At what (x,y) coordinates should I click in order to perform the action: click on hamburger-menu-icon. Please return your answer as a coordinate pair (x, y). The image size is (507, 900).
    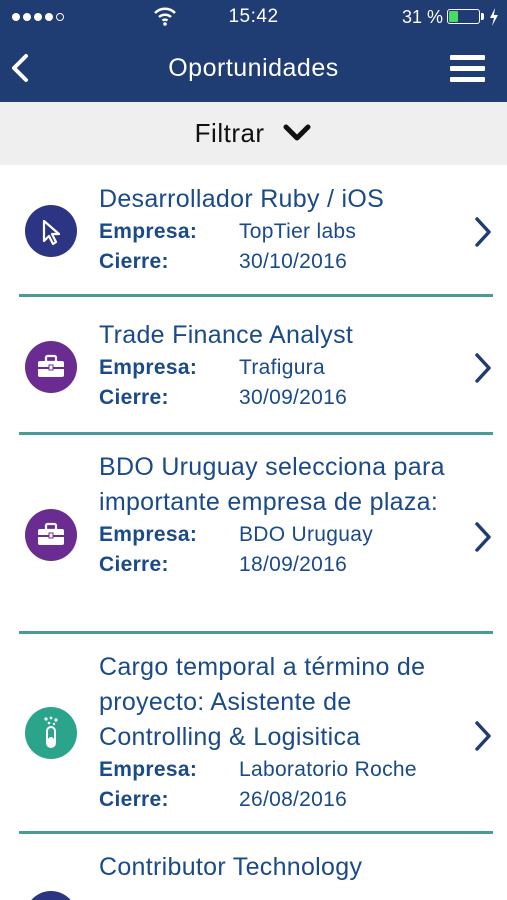
    Looking at the image, I should click on (468, 69).